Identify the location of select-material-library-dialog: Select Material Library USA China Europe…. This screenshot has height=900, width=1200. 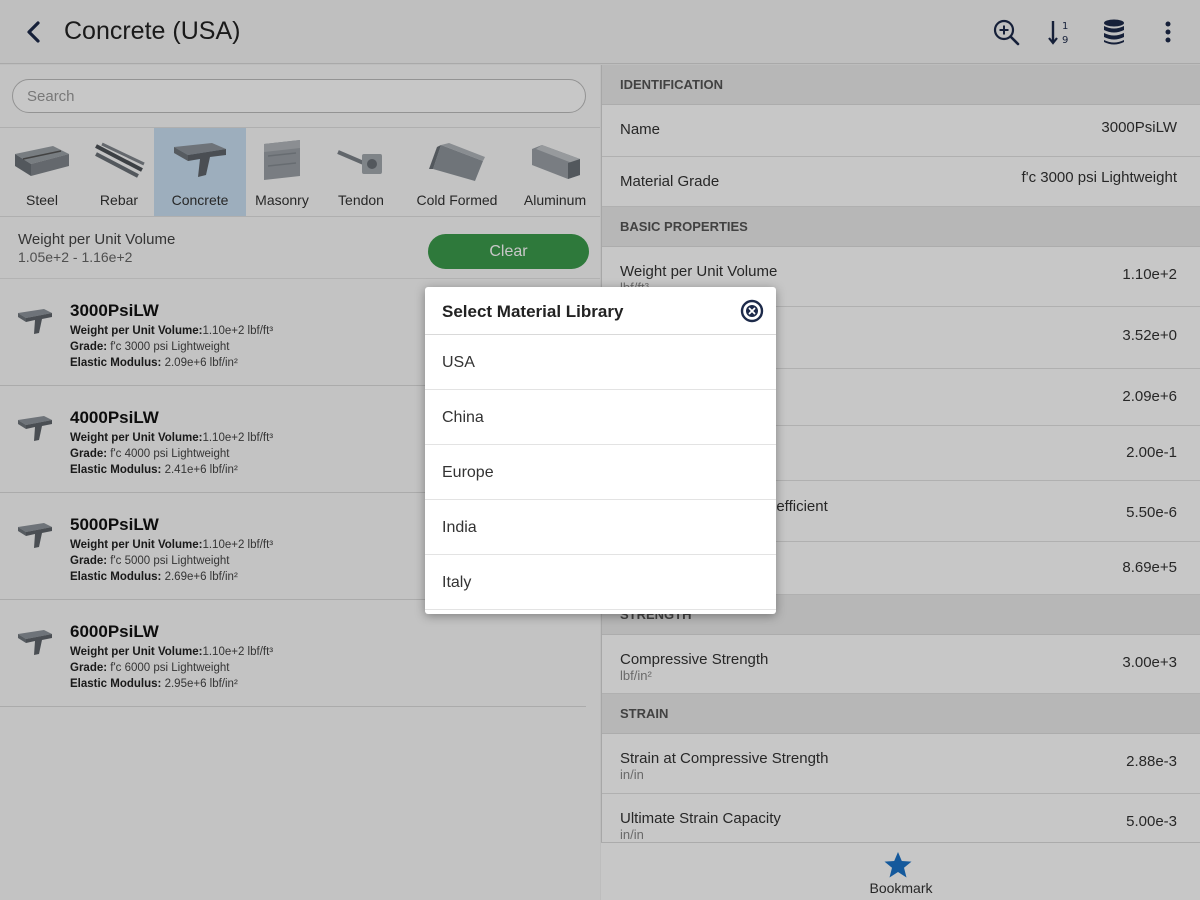
(600, 450).